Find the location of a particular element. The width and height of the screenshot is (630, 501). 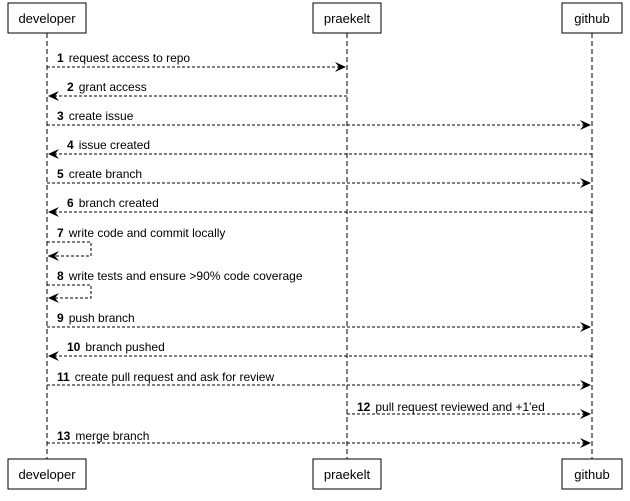

message-label-5: 5 create branch is located at coordinates (99, 174).